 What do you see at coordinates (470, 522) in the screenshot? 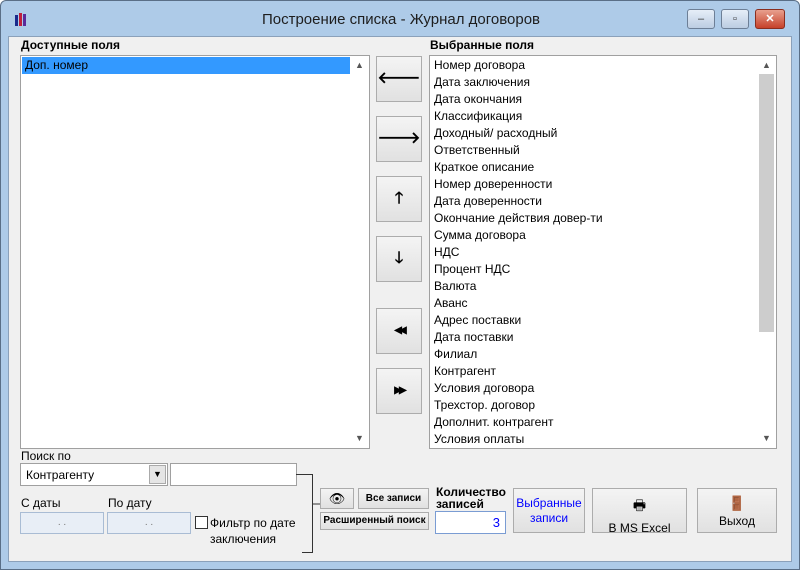
I see `record-count-value: 3` at bounding box center [470, 522].